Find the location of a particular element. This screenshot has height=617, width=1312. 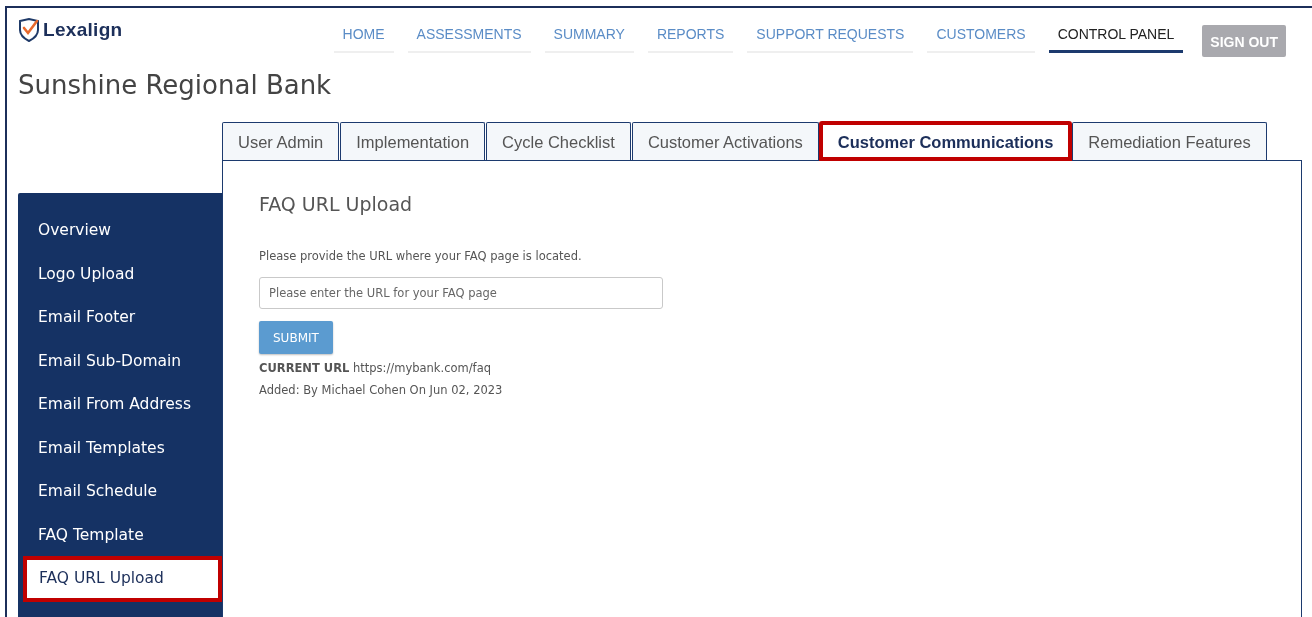

nav-link: ASSESSMENTS is located at coordinates (469, 37).